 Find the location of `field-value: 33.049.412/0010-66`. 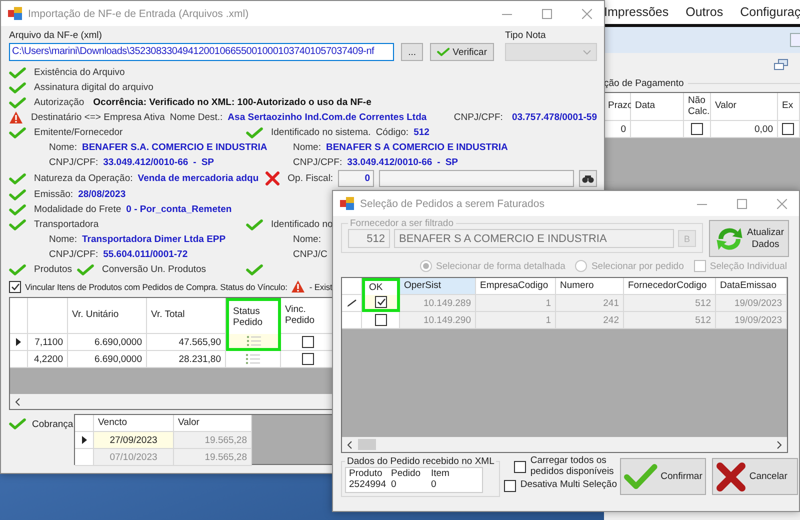

field-value: 33.049.412/0010-66 is located at coordinates (145, 162).